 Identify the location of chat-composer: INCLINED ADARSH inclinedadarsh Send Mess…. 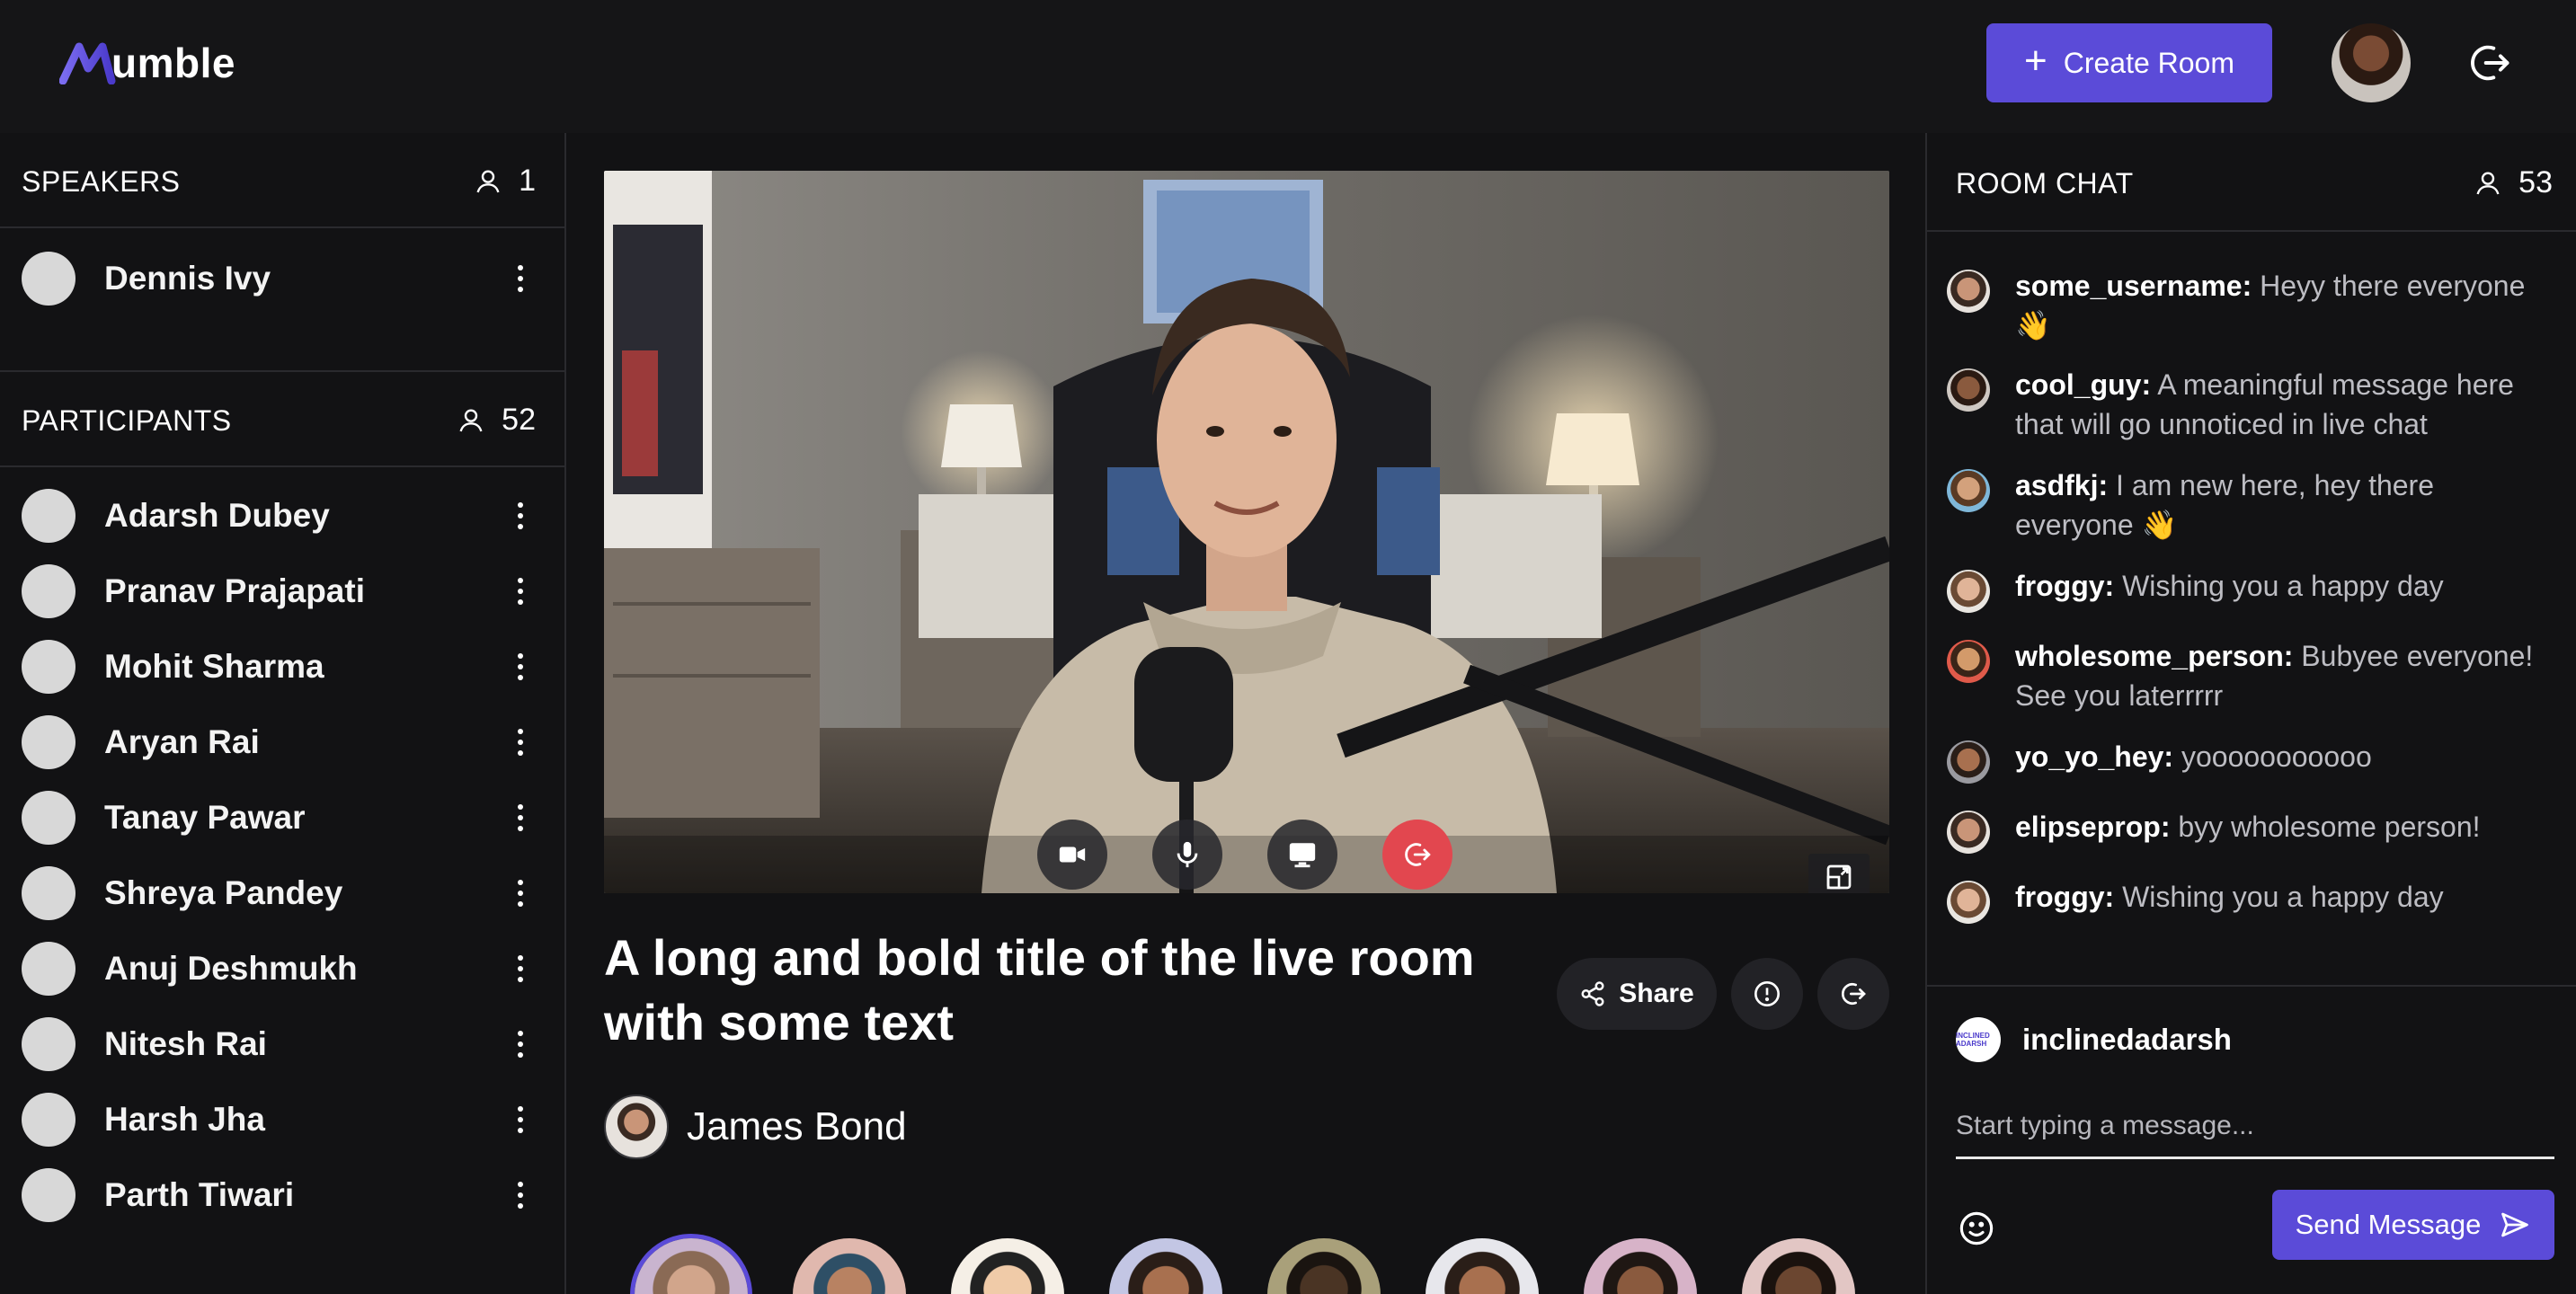
(2251, 1139).